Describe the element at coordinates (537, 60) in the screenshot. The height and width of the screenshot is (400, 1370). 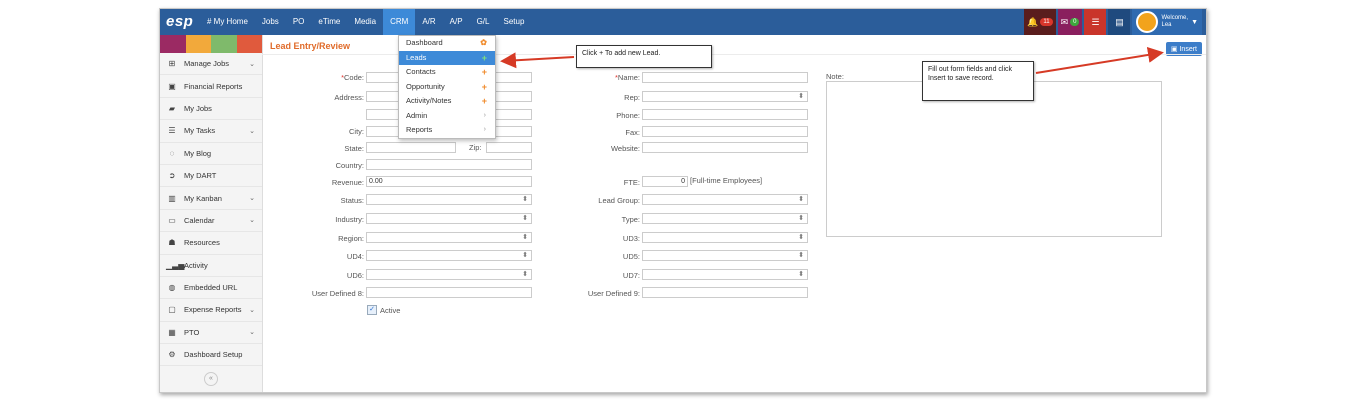
I see `arrow-to-leads` at that location.